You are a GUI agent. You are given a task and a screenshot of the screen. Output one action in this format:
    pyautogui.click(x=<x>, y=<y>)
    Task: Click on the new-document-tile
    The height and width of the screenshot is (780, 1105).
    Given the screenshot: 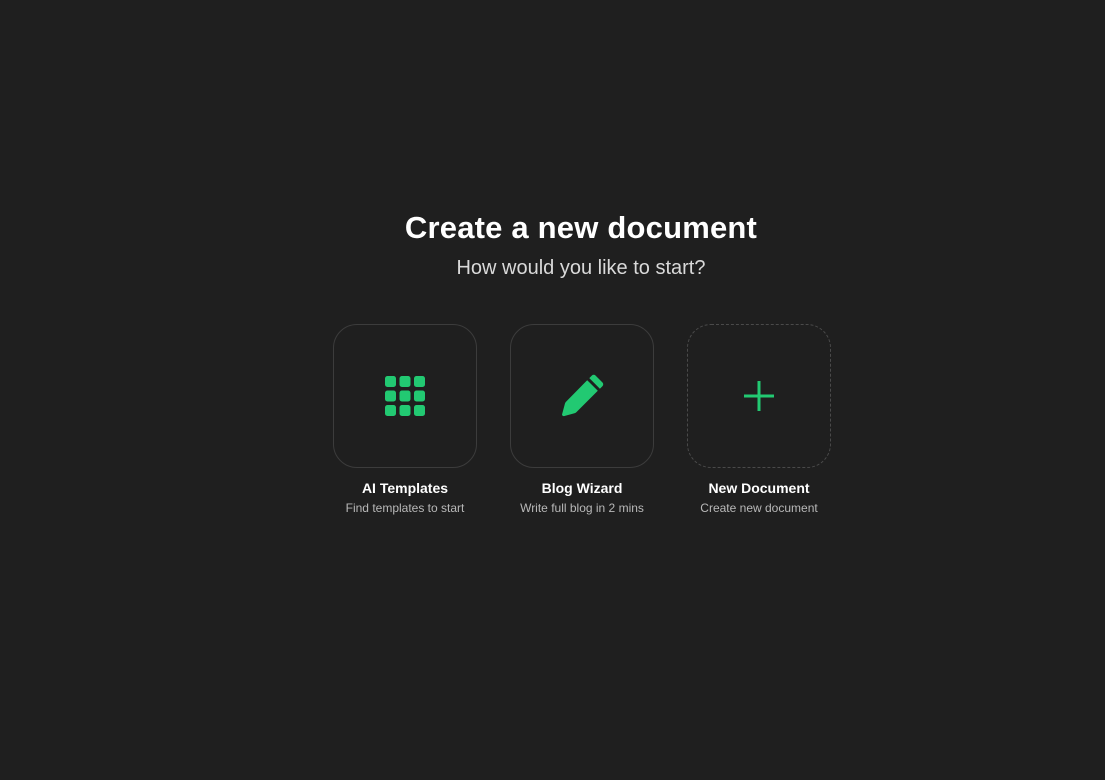 What is the action you would take?
    pyautogui.click(x=759, y=396)
    